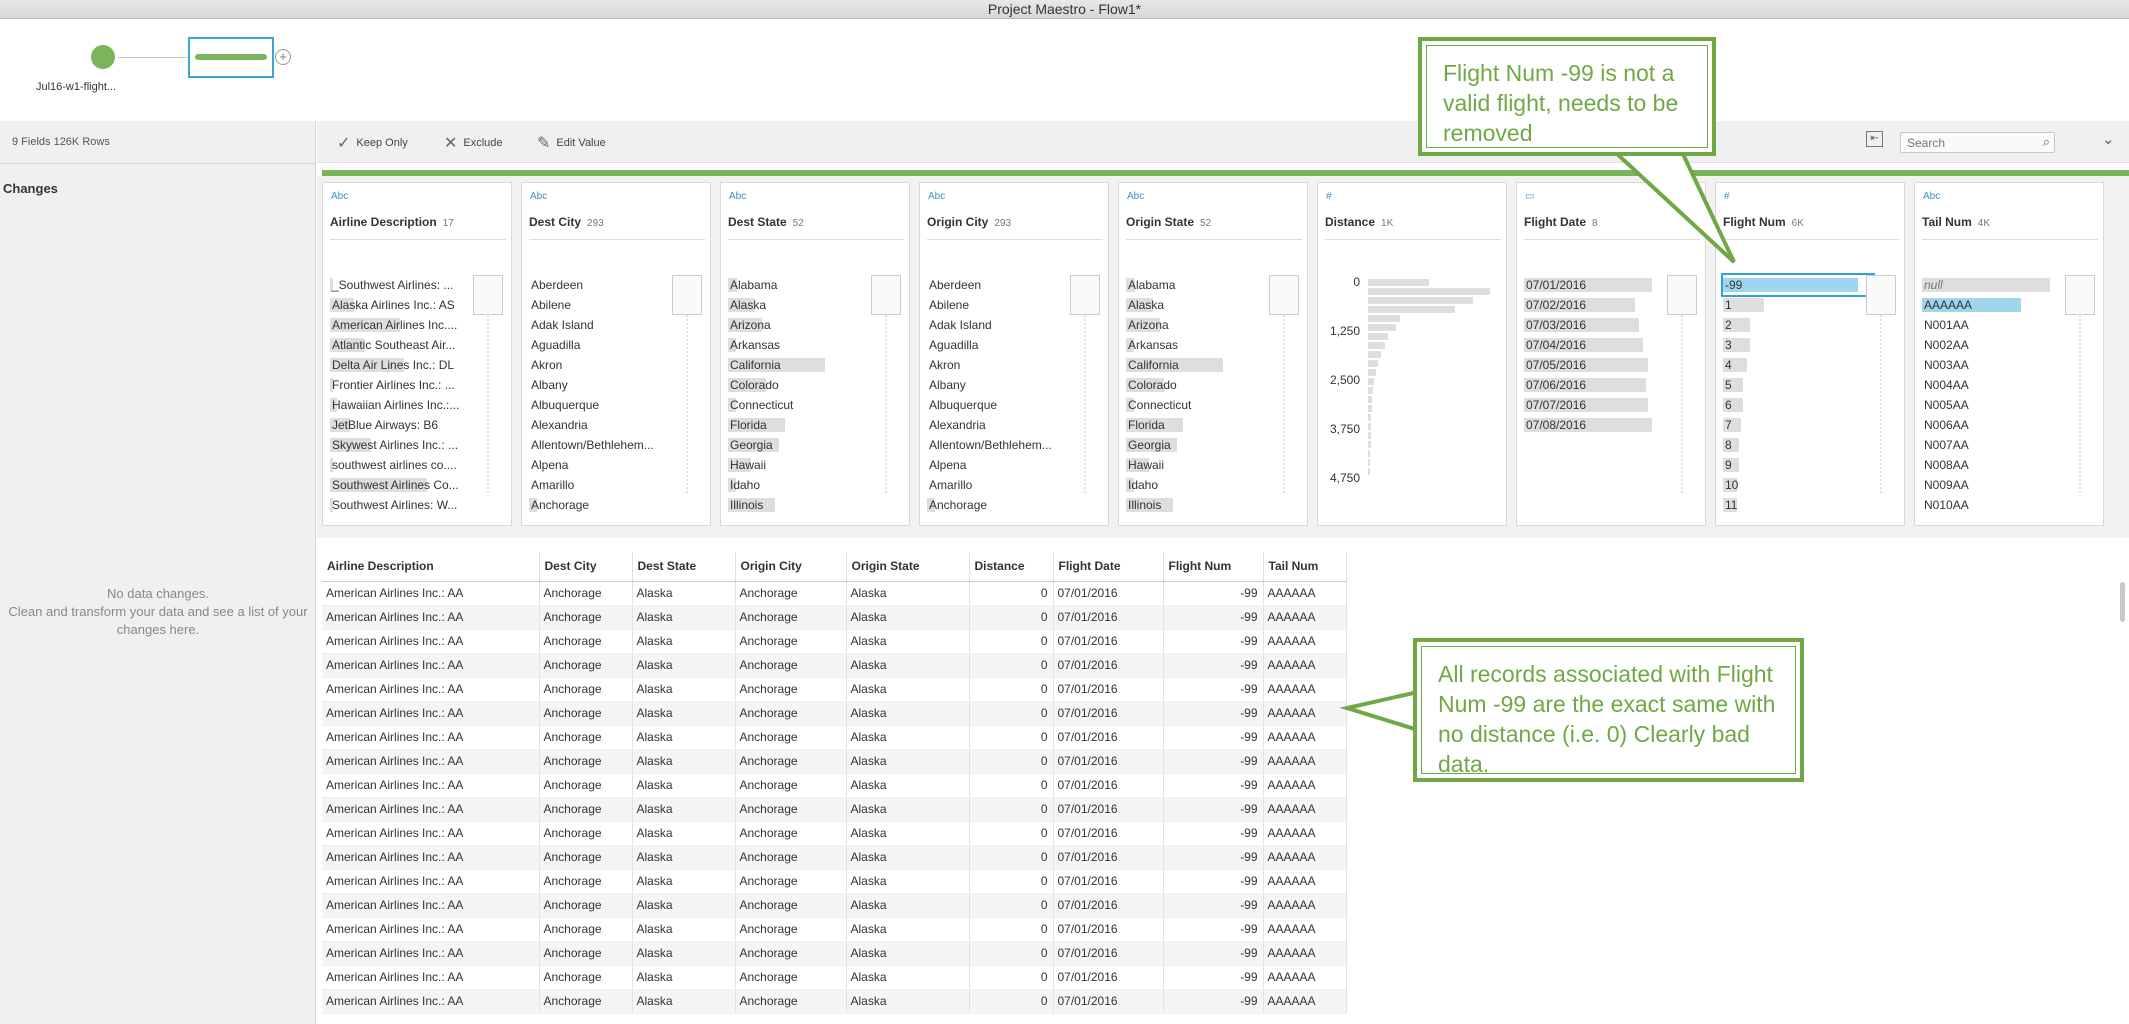 The image size is (2129, 1024). What do you see at coordinates (803, 385) in the screenshot?
I see `card-value-colorado: Colorado` at bounding box center [803, 385].